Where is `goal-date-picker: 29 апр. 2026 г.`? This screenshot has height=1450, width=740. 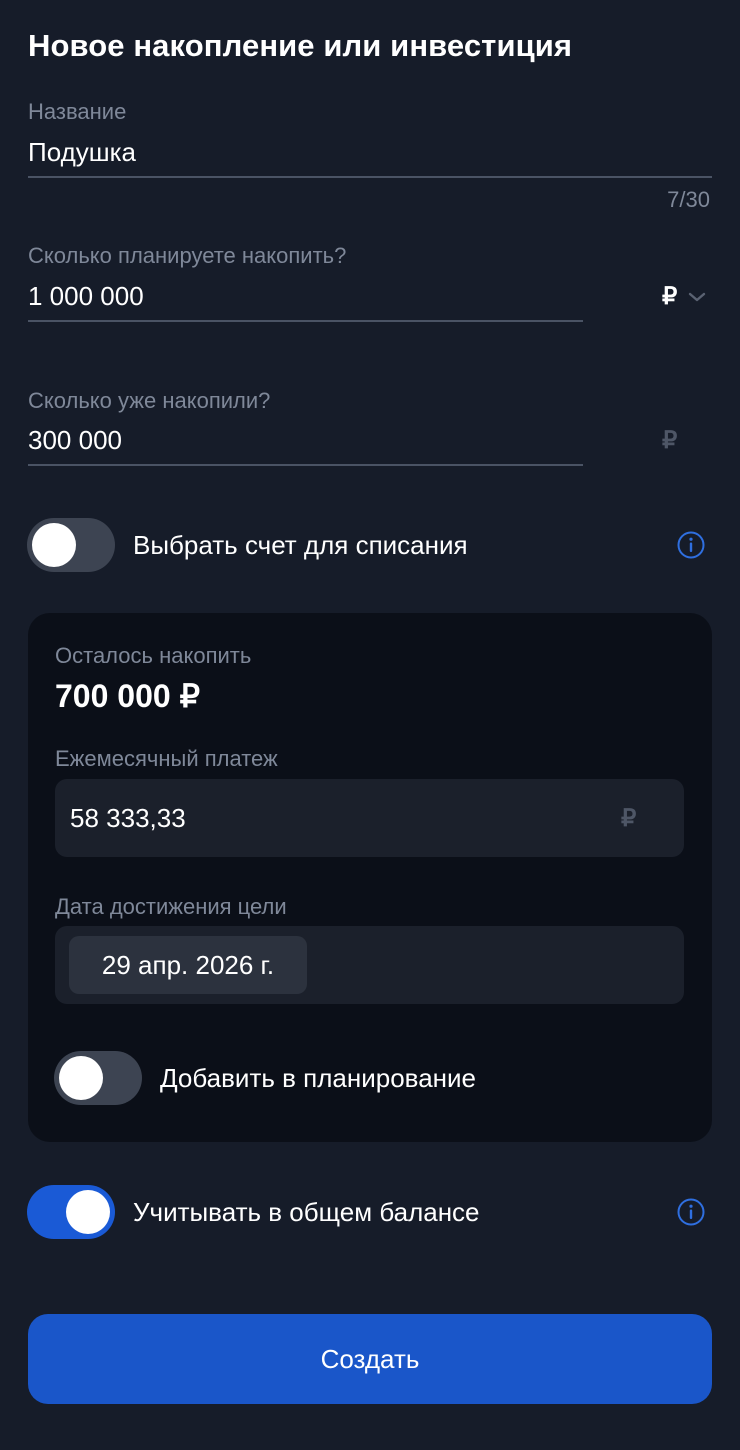
goal-date-picker: 29 апр. 2026 г. is located at coordinates (188, 965).